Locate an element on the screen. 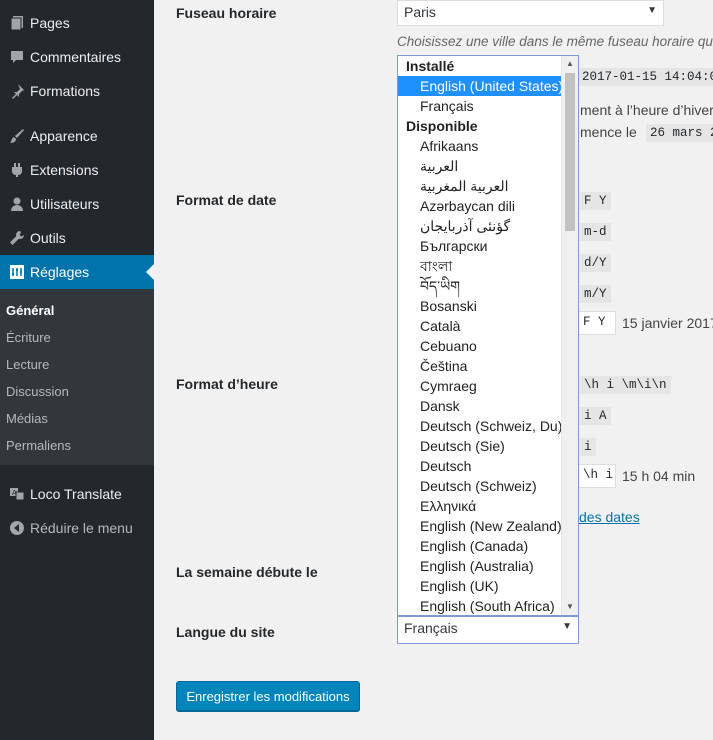  language-option: Dansk is located at coordinates (488, 406).